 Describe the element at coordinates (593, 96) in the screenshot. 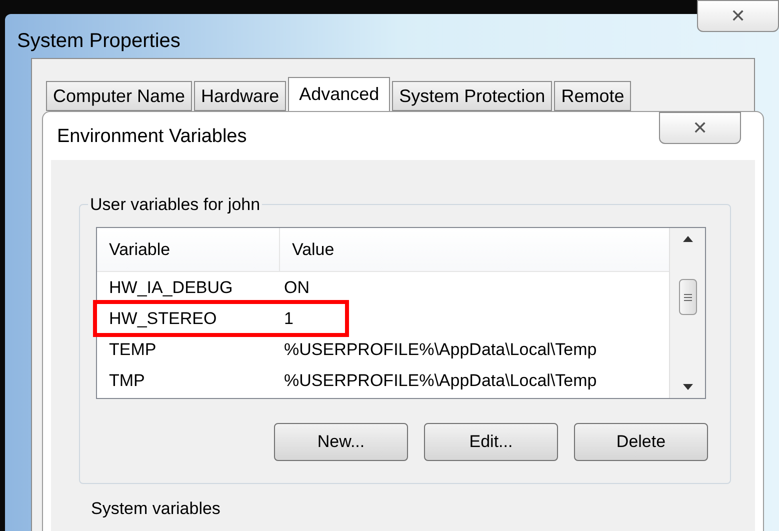

I see `tab: Remote` at that location.